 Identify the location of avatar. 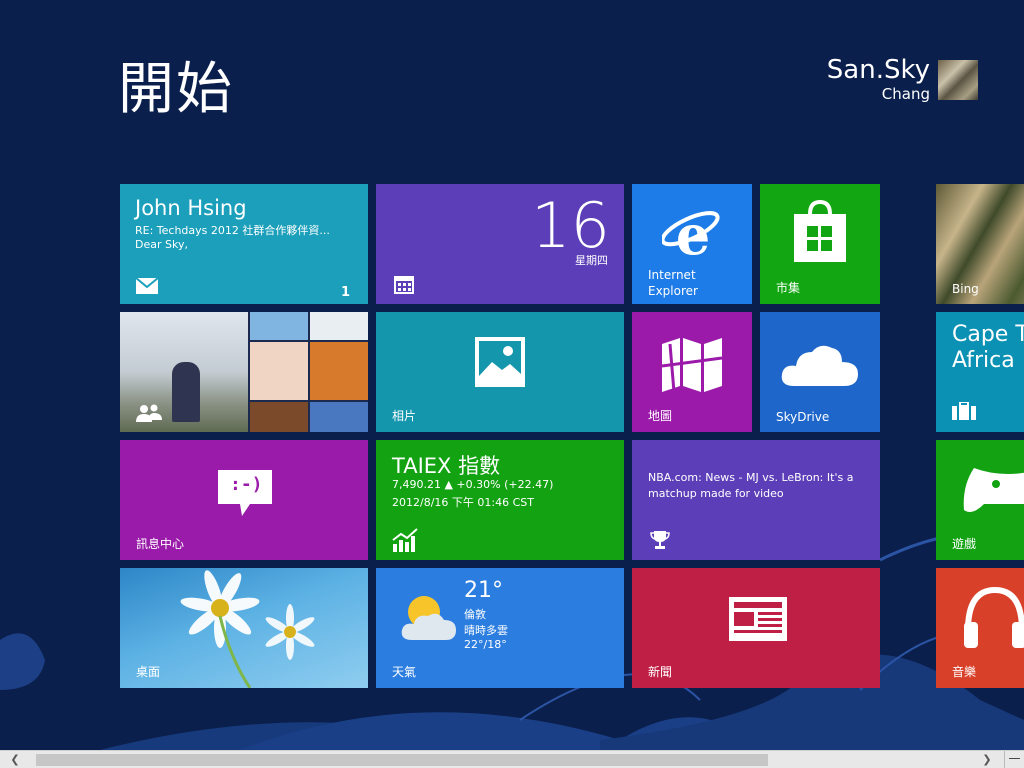
(958, 80).